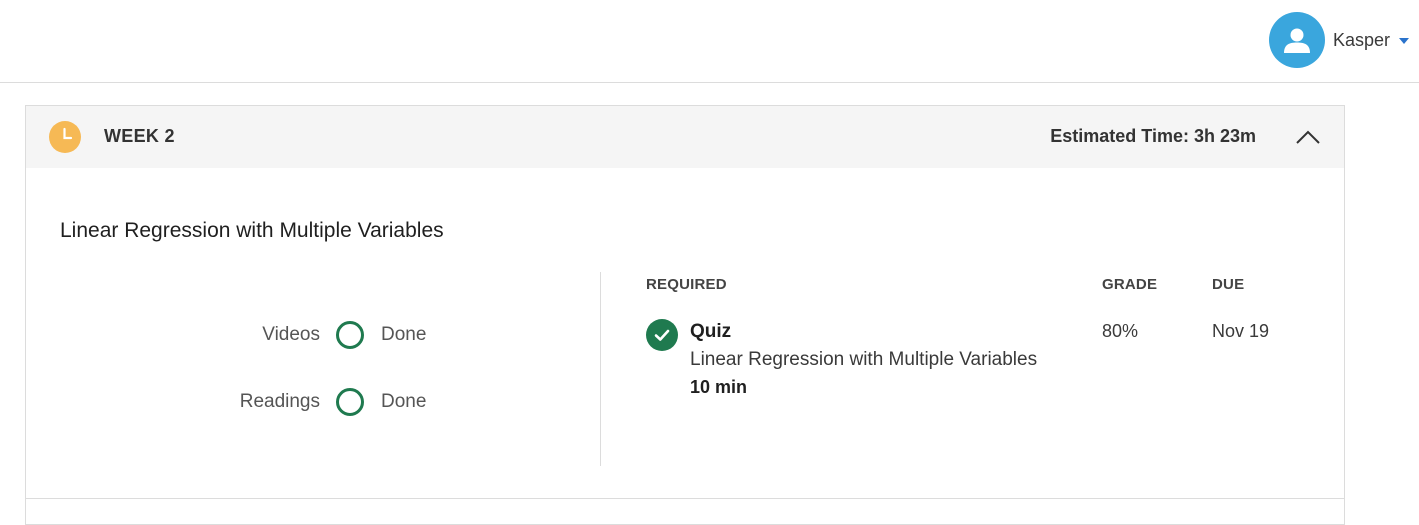  I want to click on user-avatar-icon, so click(1296, 40).